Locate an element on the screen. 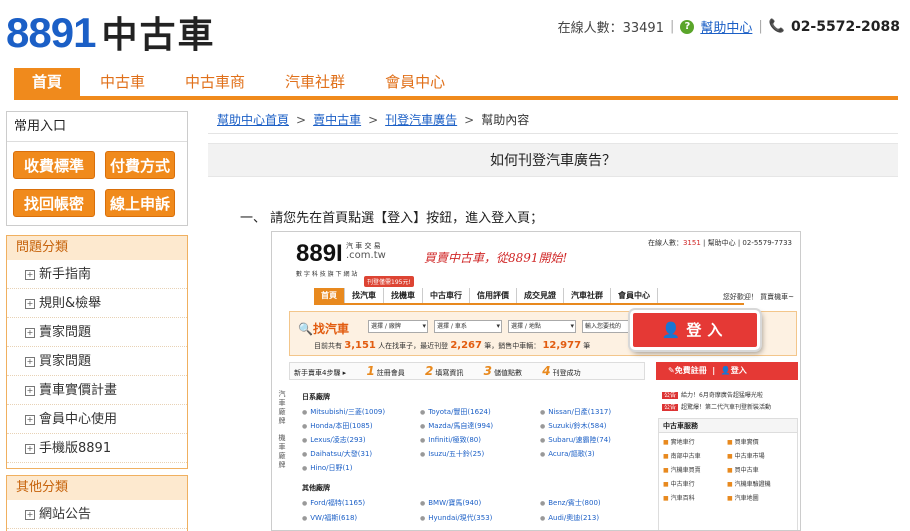 This screenshot has height=531, width=910. shot-search-label: 🔍找汽車 is located at coordinates (323, 329).